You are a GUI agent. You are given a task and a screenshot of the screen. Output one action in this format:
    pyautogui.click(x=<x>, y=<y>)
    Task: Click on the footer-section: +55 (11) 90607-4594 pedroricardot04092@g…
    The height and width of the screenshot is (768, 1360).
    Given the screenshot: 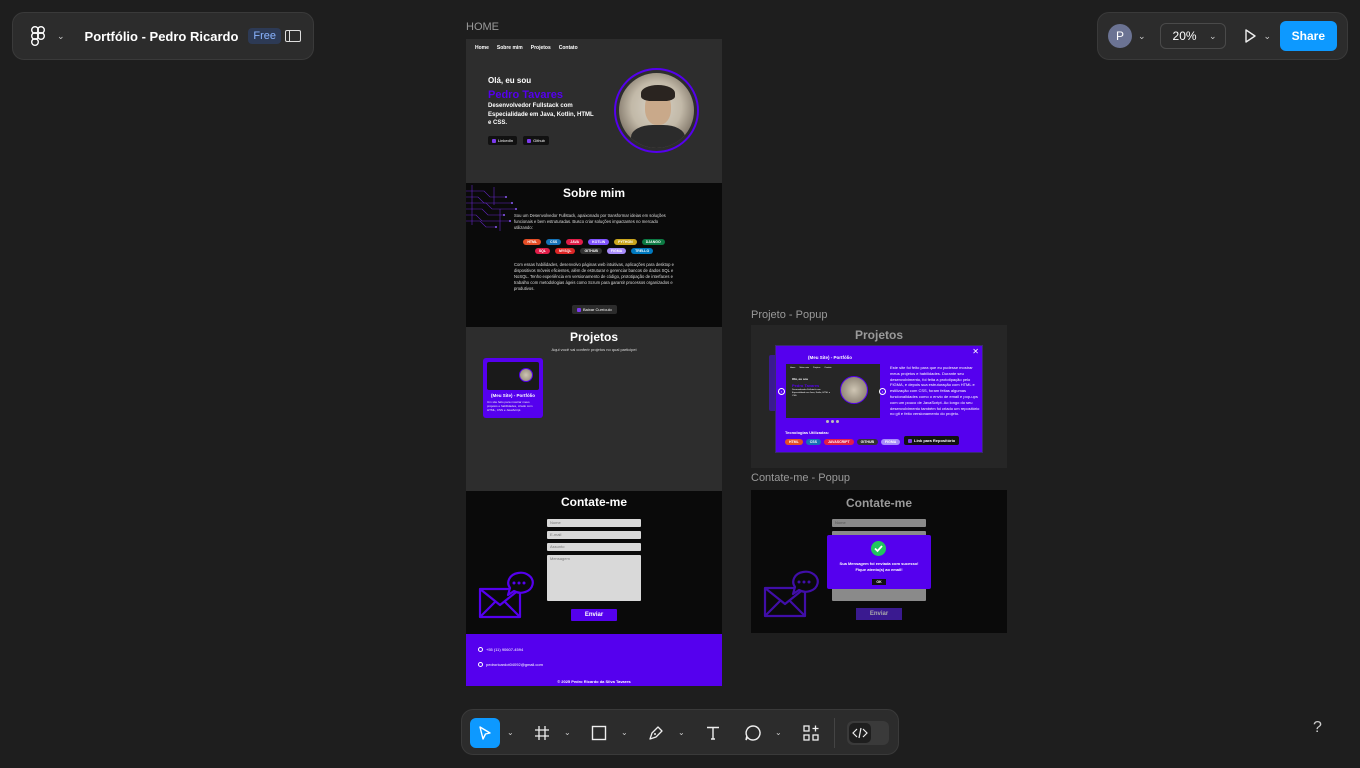 What is the action you would take?
    pyautogui.click(x=594, y=660)
    